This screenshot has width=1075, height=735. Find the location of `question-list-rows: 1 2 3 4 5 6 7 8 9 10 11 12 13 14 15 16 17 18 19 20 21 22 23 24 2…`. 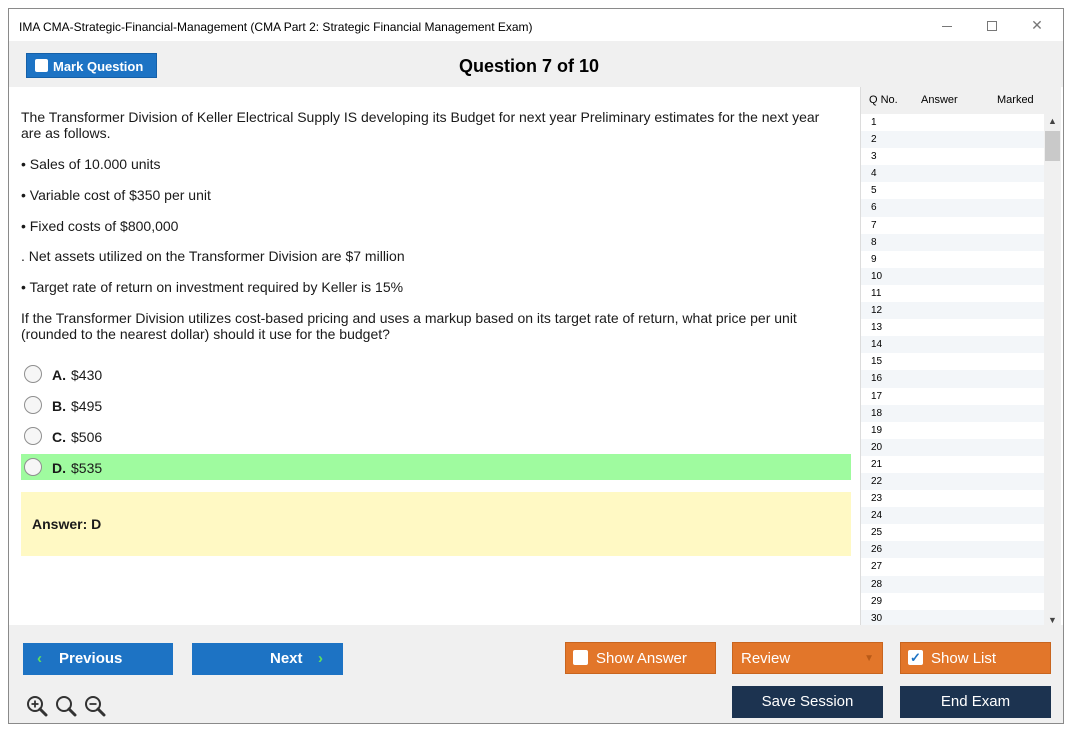

question-list-rows: 1 2 3 4 5 6 7 8 9 10 11 12 13 14 15 16 17 18 19 20 21 22 23 24 2… is located at coordinates (952, 370).